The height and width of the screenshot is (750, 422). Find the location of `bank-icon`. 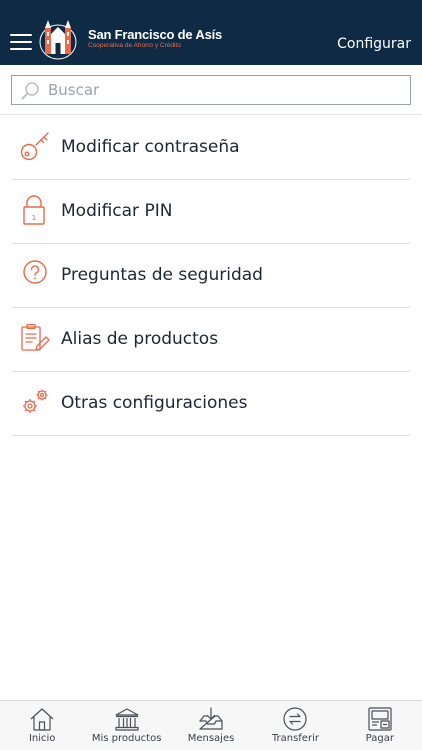

bank-icon is located at coordinates (127, 719).